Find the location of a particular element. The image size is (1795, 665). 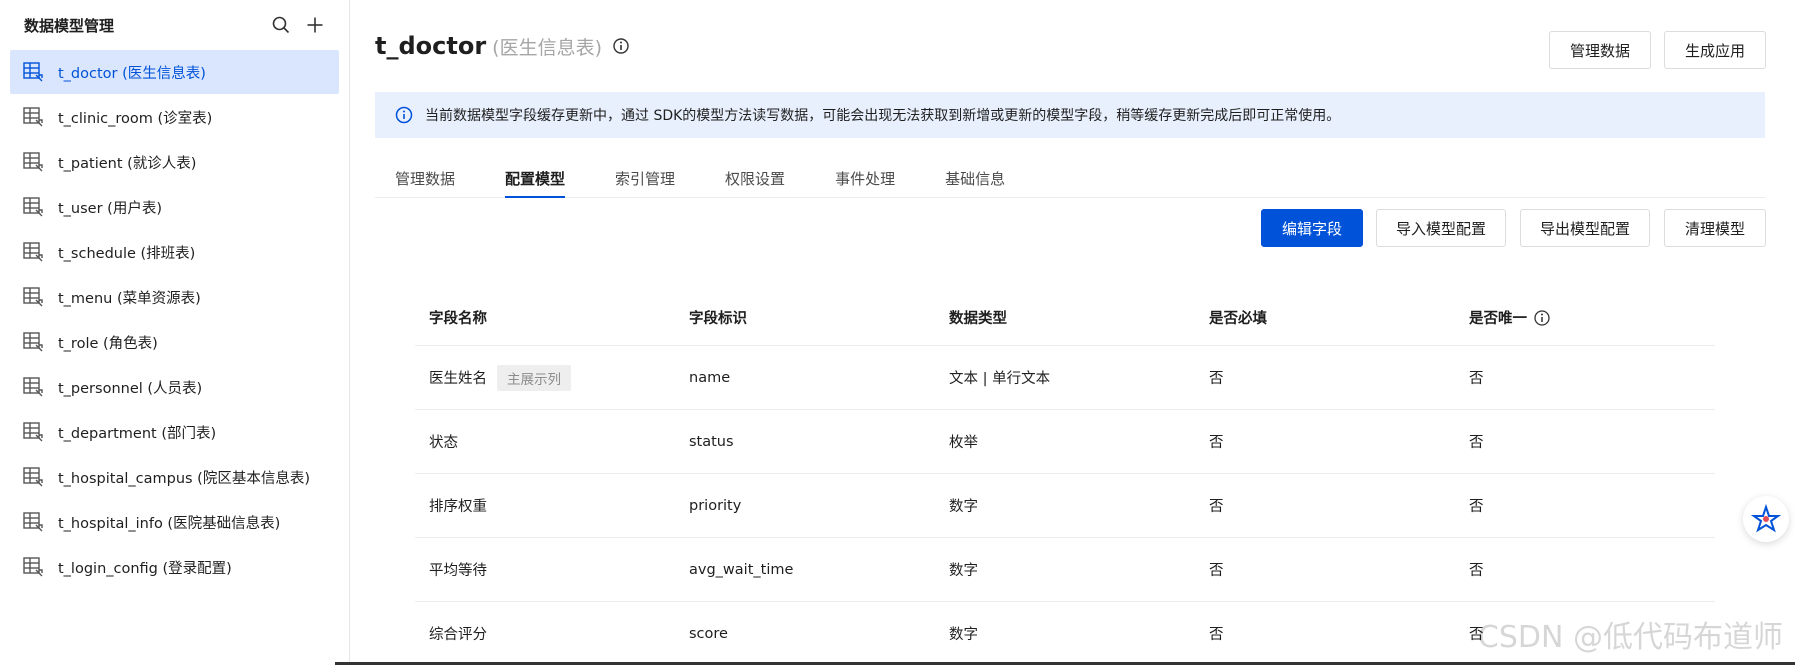

field-type: 枚举 is located at coordinates (963, 443).